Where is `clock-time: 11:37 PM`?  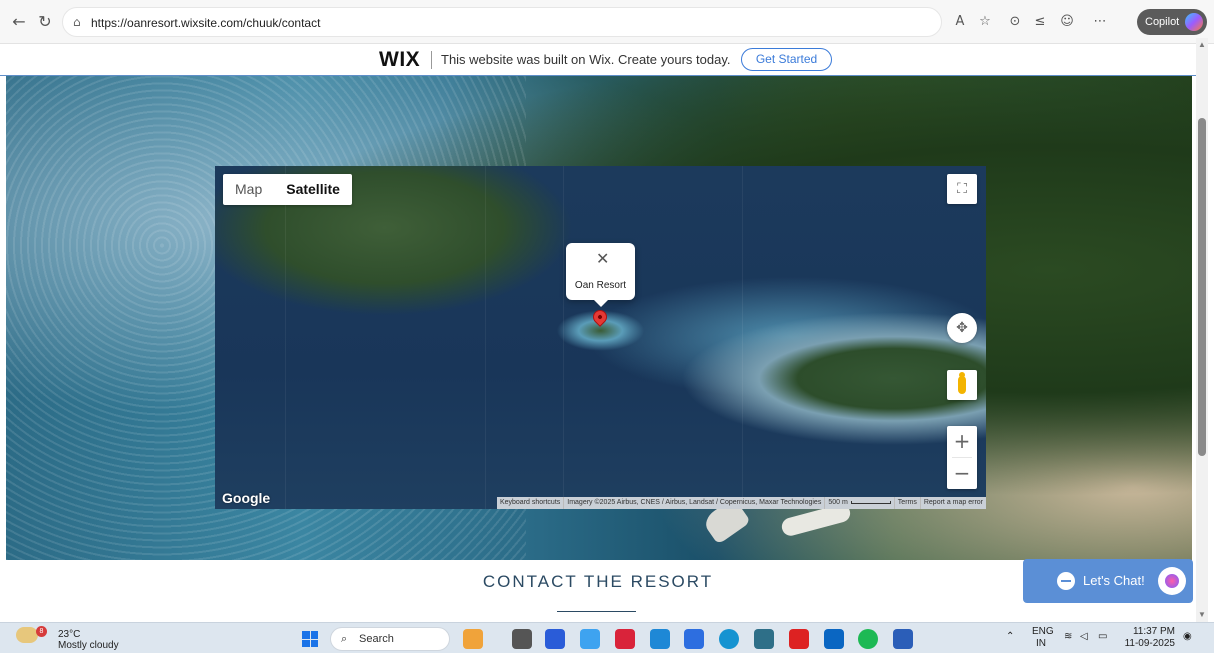
clock-time: 11:37 PM is located at coordinates (1151, 631).